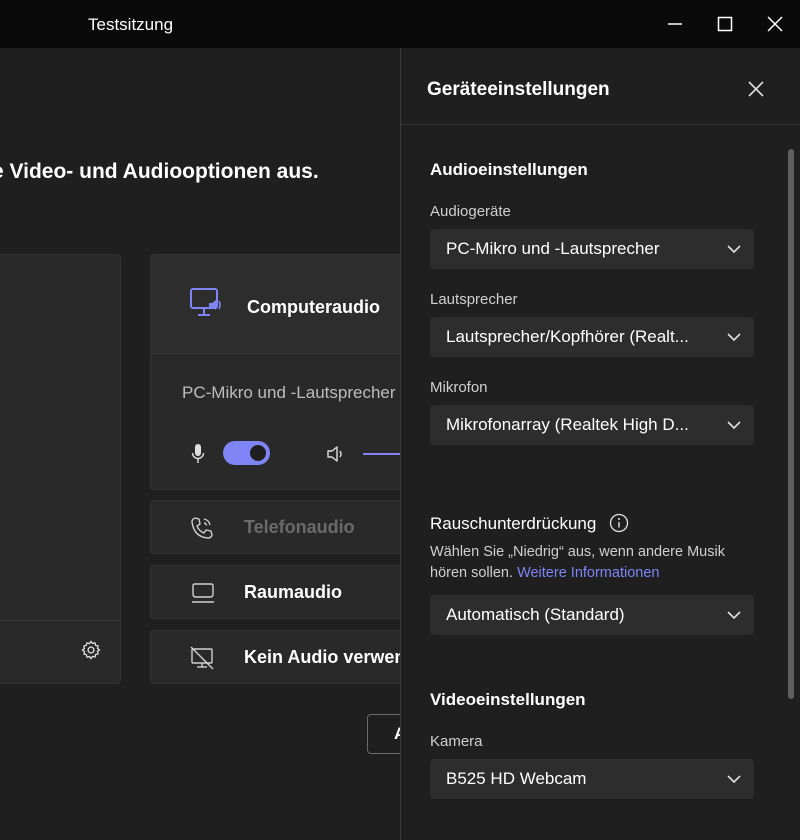  Describe the element at coordinates (91, 650) in the screenshot. I see `gear-icon` at that location.